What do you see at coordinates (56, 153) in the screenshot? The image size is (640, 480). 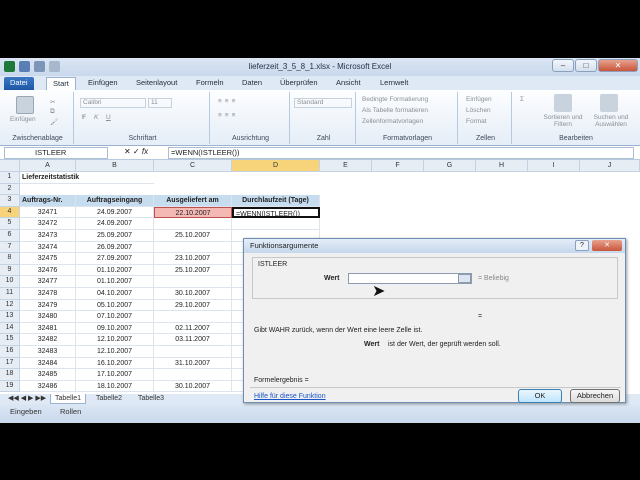 I see `name-box: ISTLEER` at bounding box center [56, 153].